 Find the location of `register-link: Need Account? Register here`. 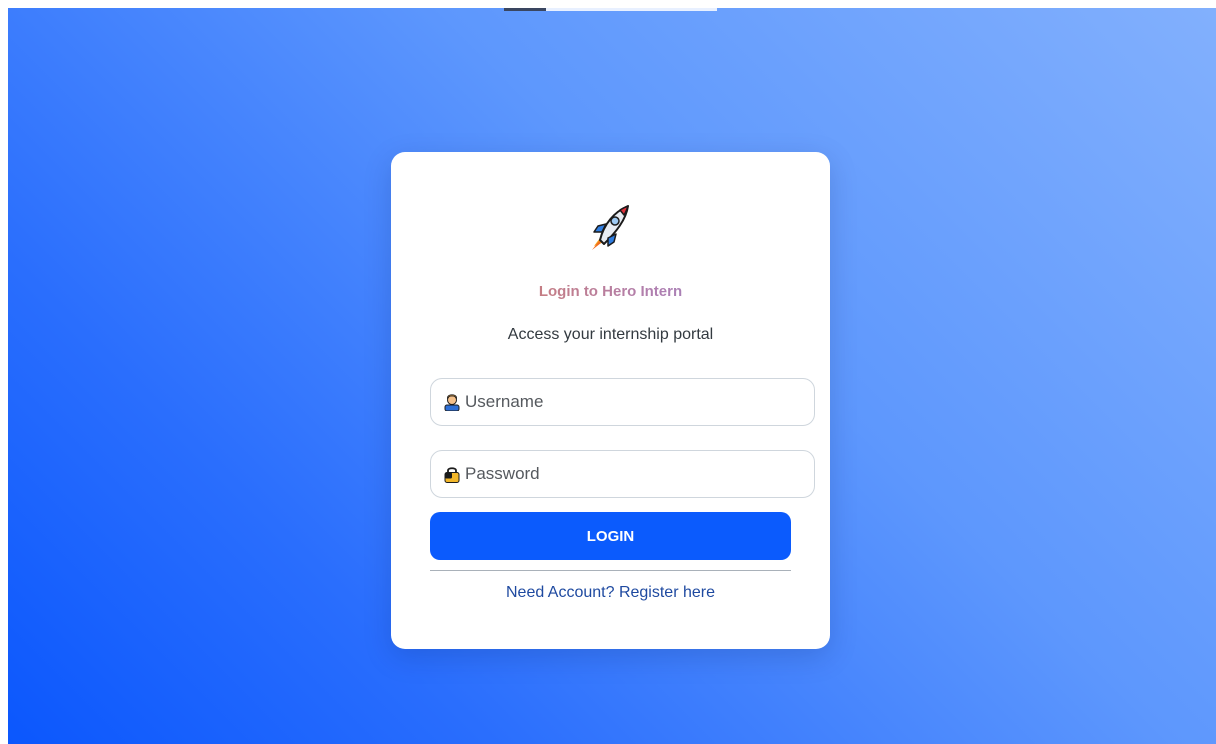

register-link: Need Account? Register here is located at coordinates (610, 593).